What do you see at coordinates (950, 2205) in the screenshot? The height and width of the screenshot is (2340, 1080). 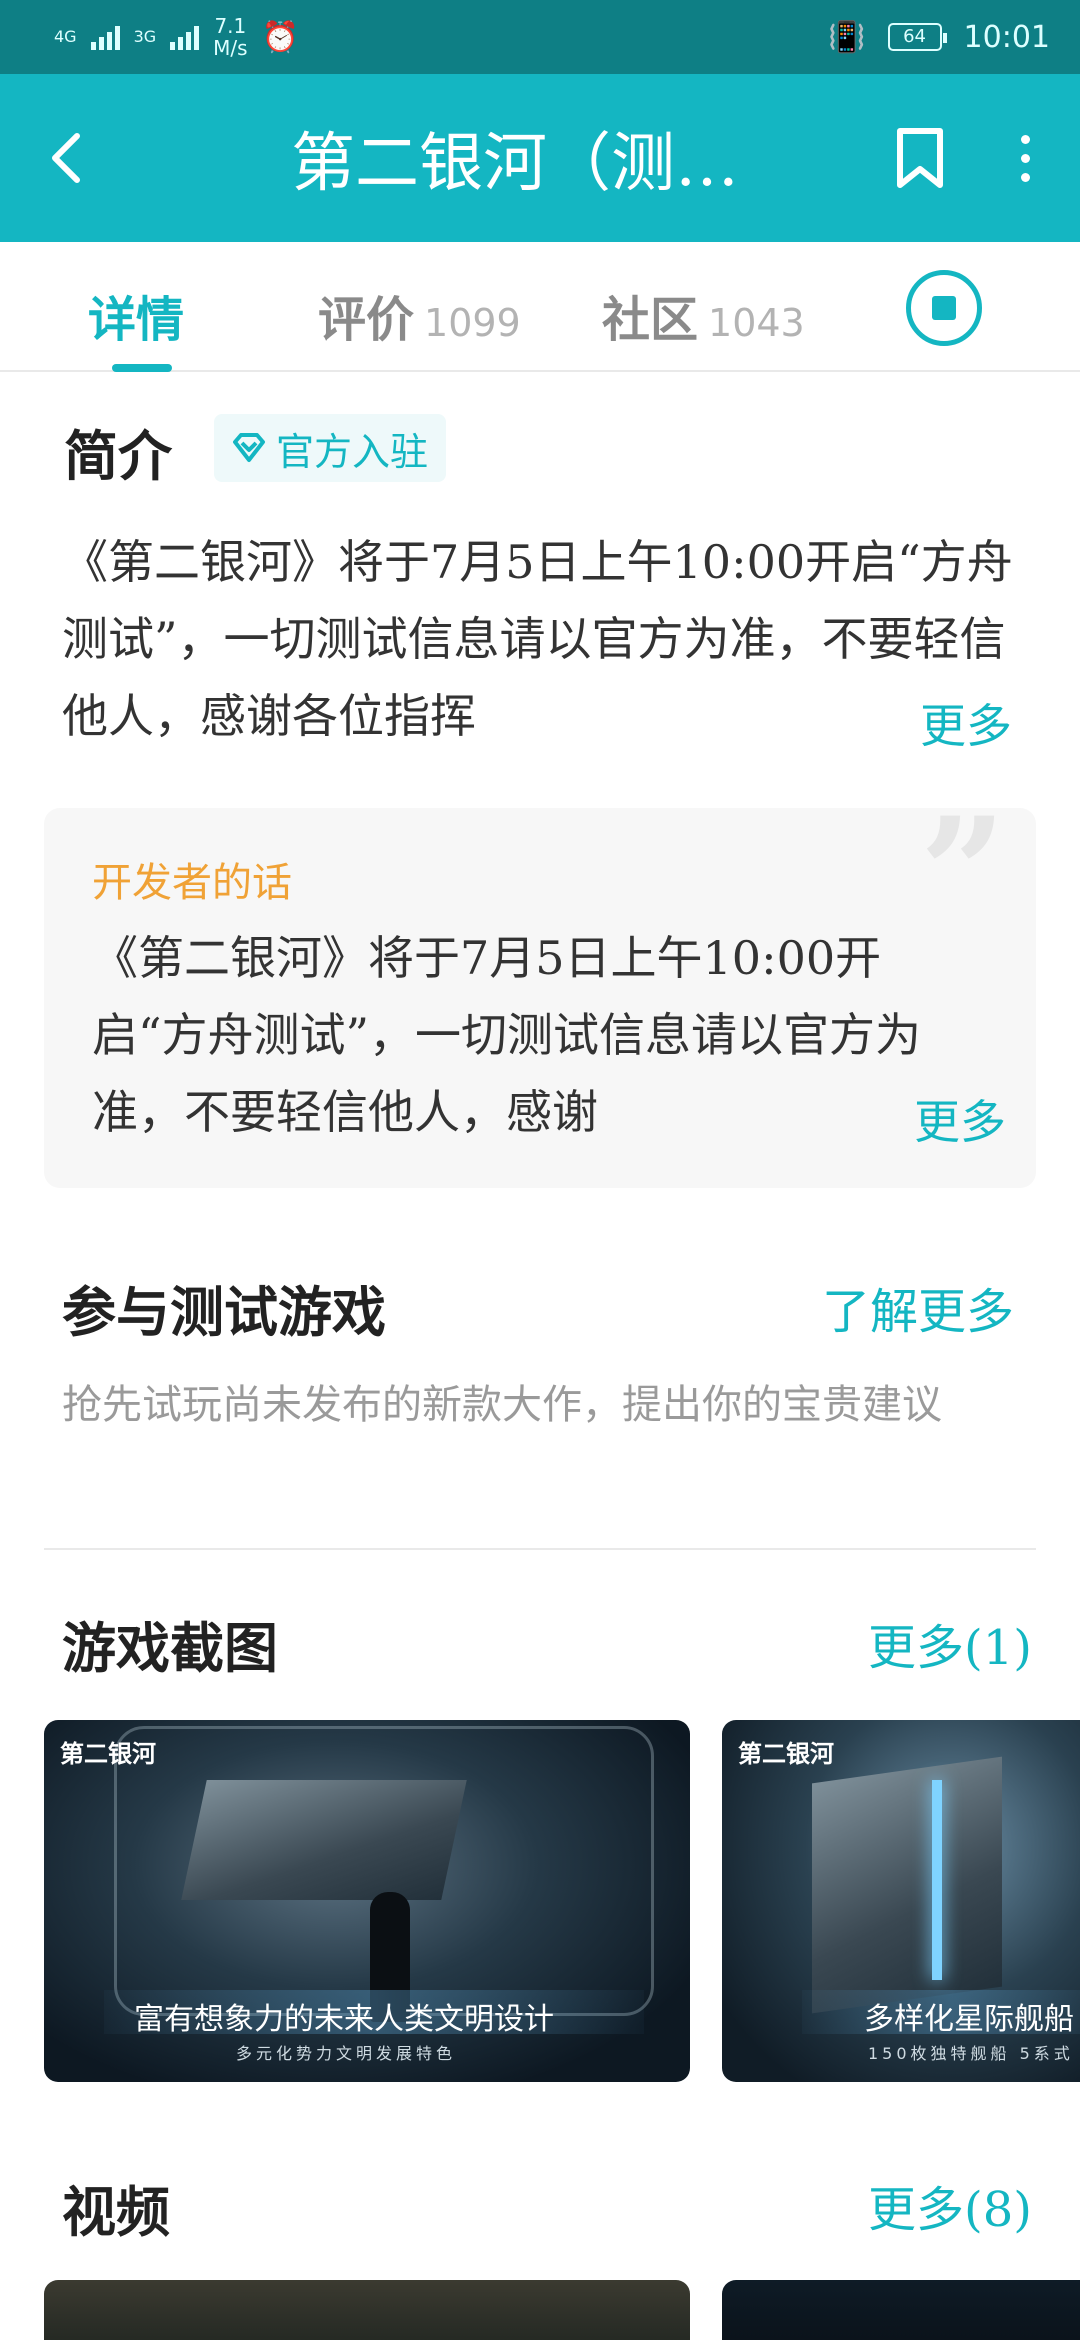 I see `videos-more-link: 更多(8)` at bounding box center [950, 2205].